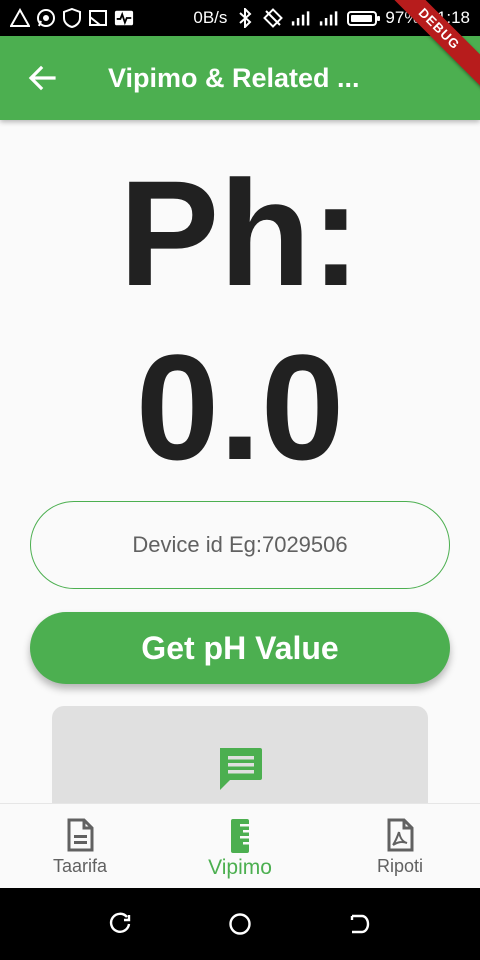  I want to click on status-bar-notifications, so click(72, 18).